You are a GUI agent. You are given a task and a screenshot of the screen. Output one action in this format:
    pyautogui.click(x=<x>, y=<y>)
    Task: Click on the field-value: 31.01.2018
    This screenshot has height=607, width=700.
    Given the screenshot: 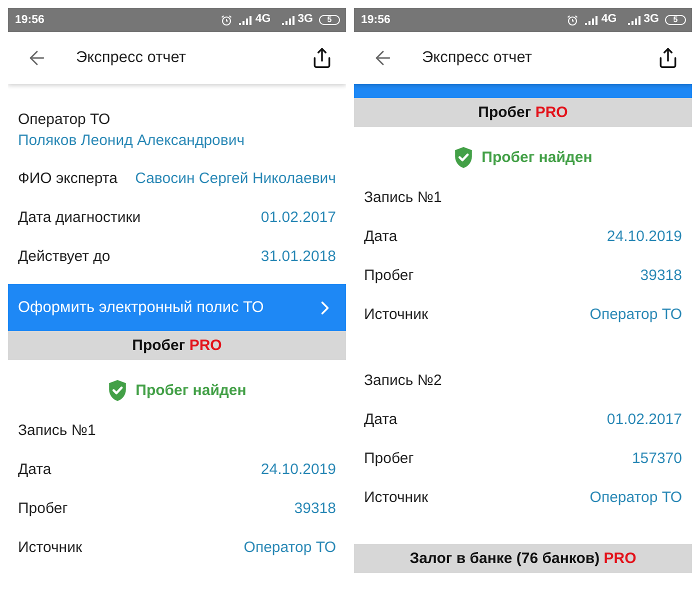 What is the action you would take?
    pyautogui.click(x=298, y=256)
    